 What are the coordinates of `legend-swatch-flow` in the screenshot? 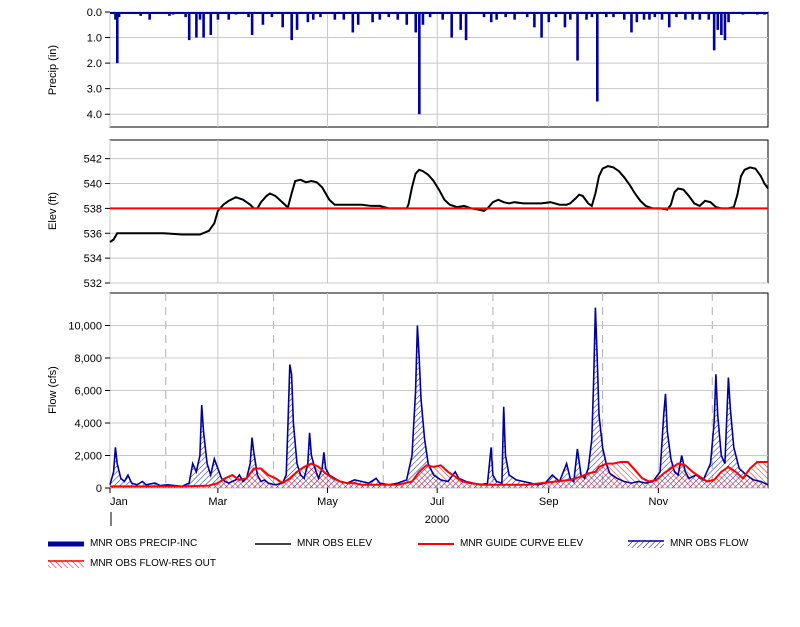 It's located at (646, 543).